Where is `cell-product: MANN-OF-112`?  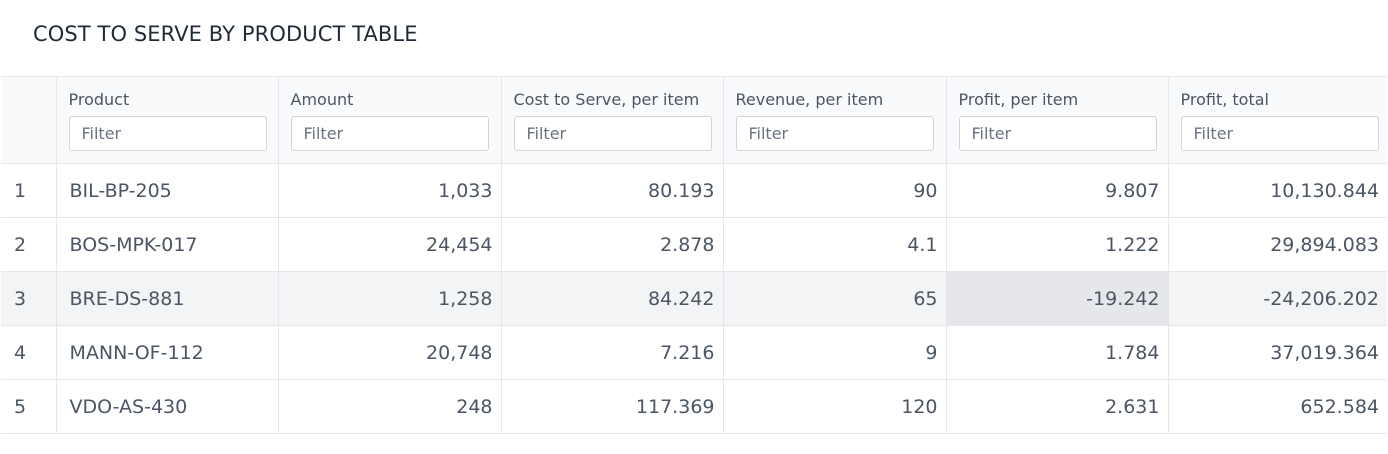
cell-product: MANN-OF-112 is located at coordinates (167, 352).